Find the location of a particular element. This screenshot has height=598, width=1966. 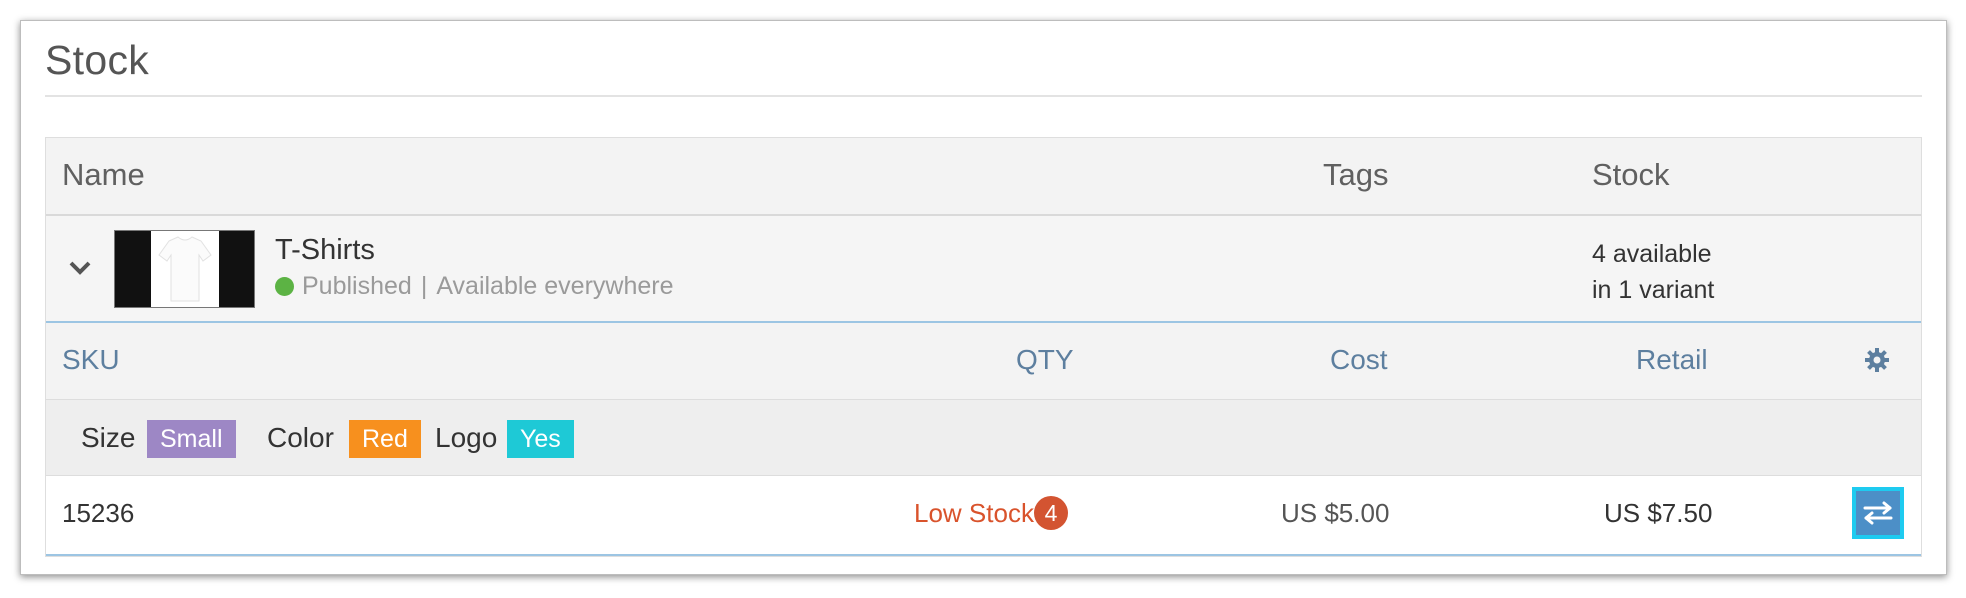

qty-status: Low Stock is located at coordinates (974, 513).